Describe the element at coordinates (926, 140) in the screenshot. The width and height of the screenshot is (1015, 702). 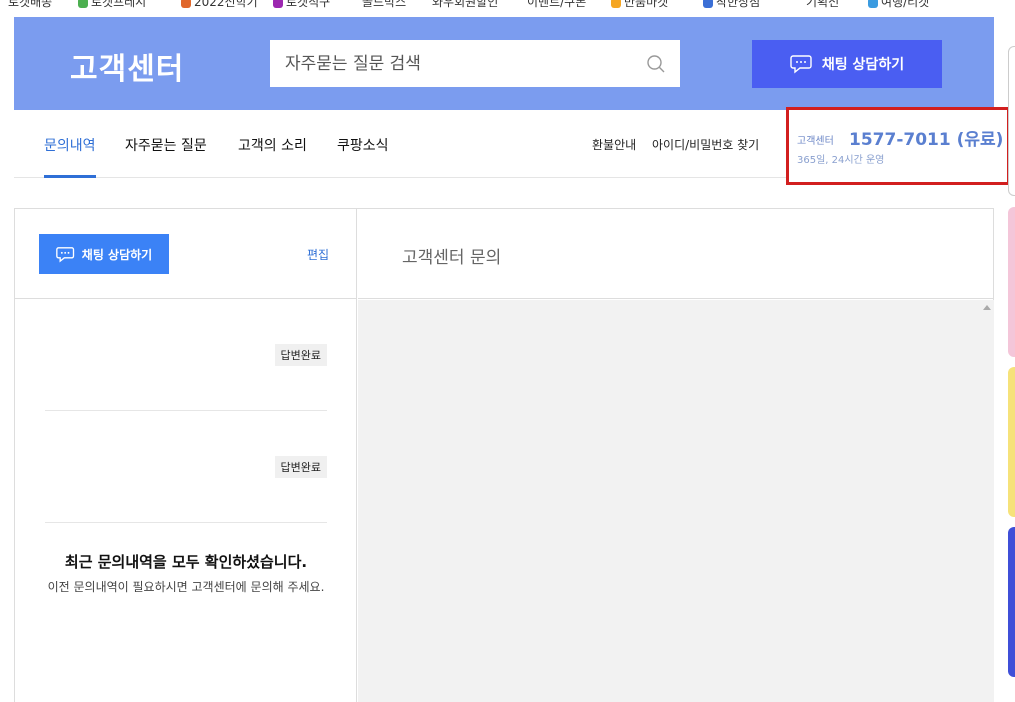
I see `cs-phone-number: 1577-7011 (유료)` at that location.